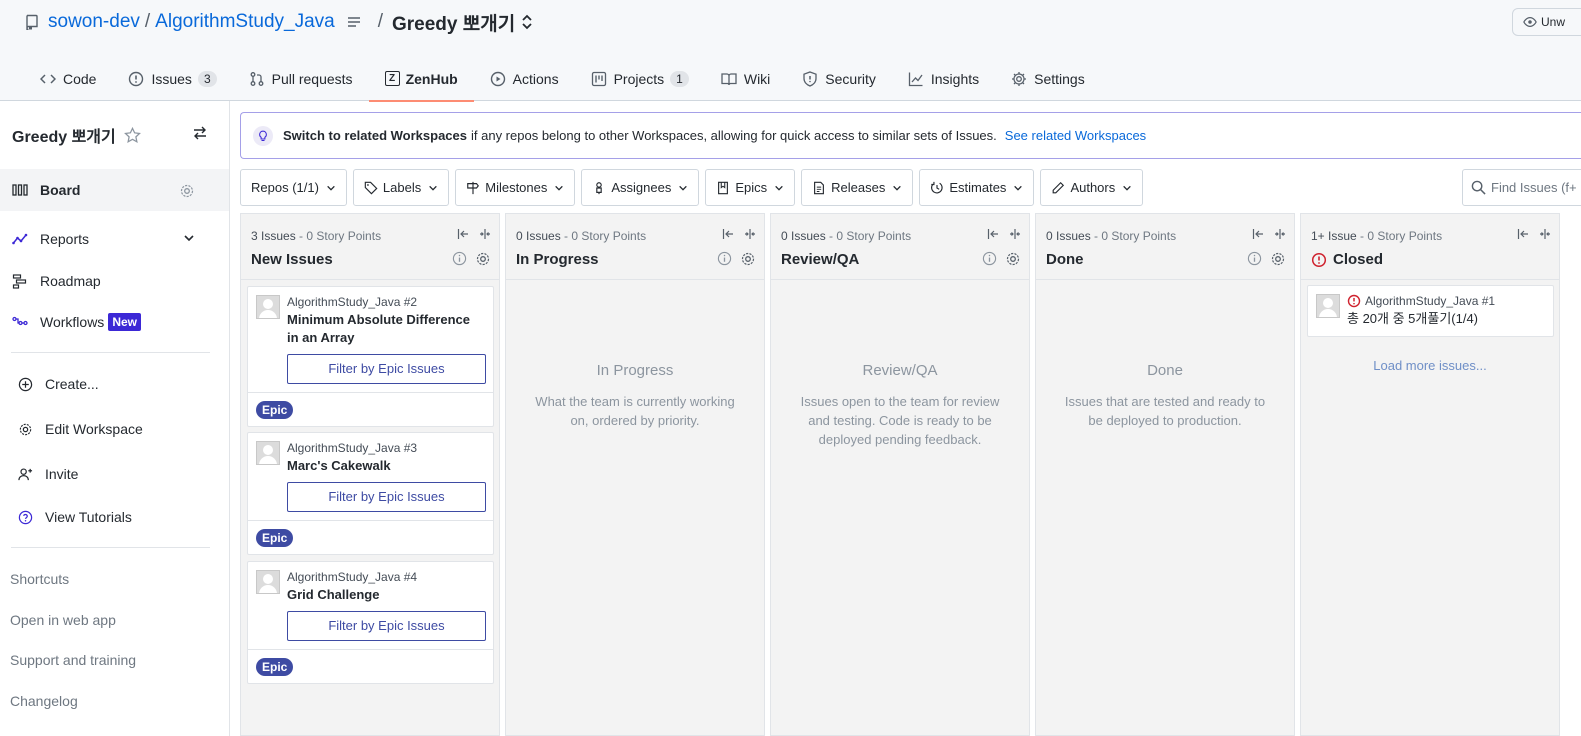 Image resolution: width=1581 pixels, height=736 pixels. I want to click on tab-label: Wiki, so click(757, 78).